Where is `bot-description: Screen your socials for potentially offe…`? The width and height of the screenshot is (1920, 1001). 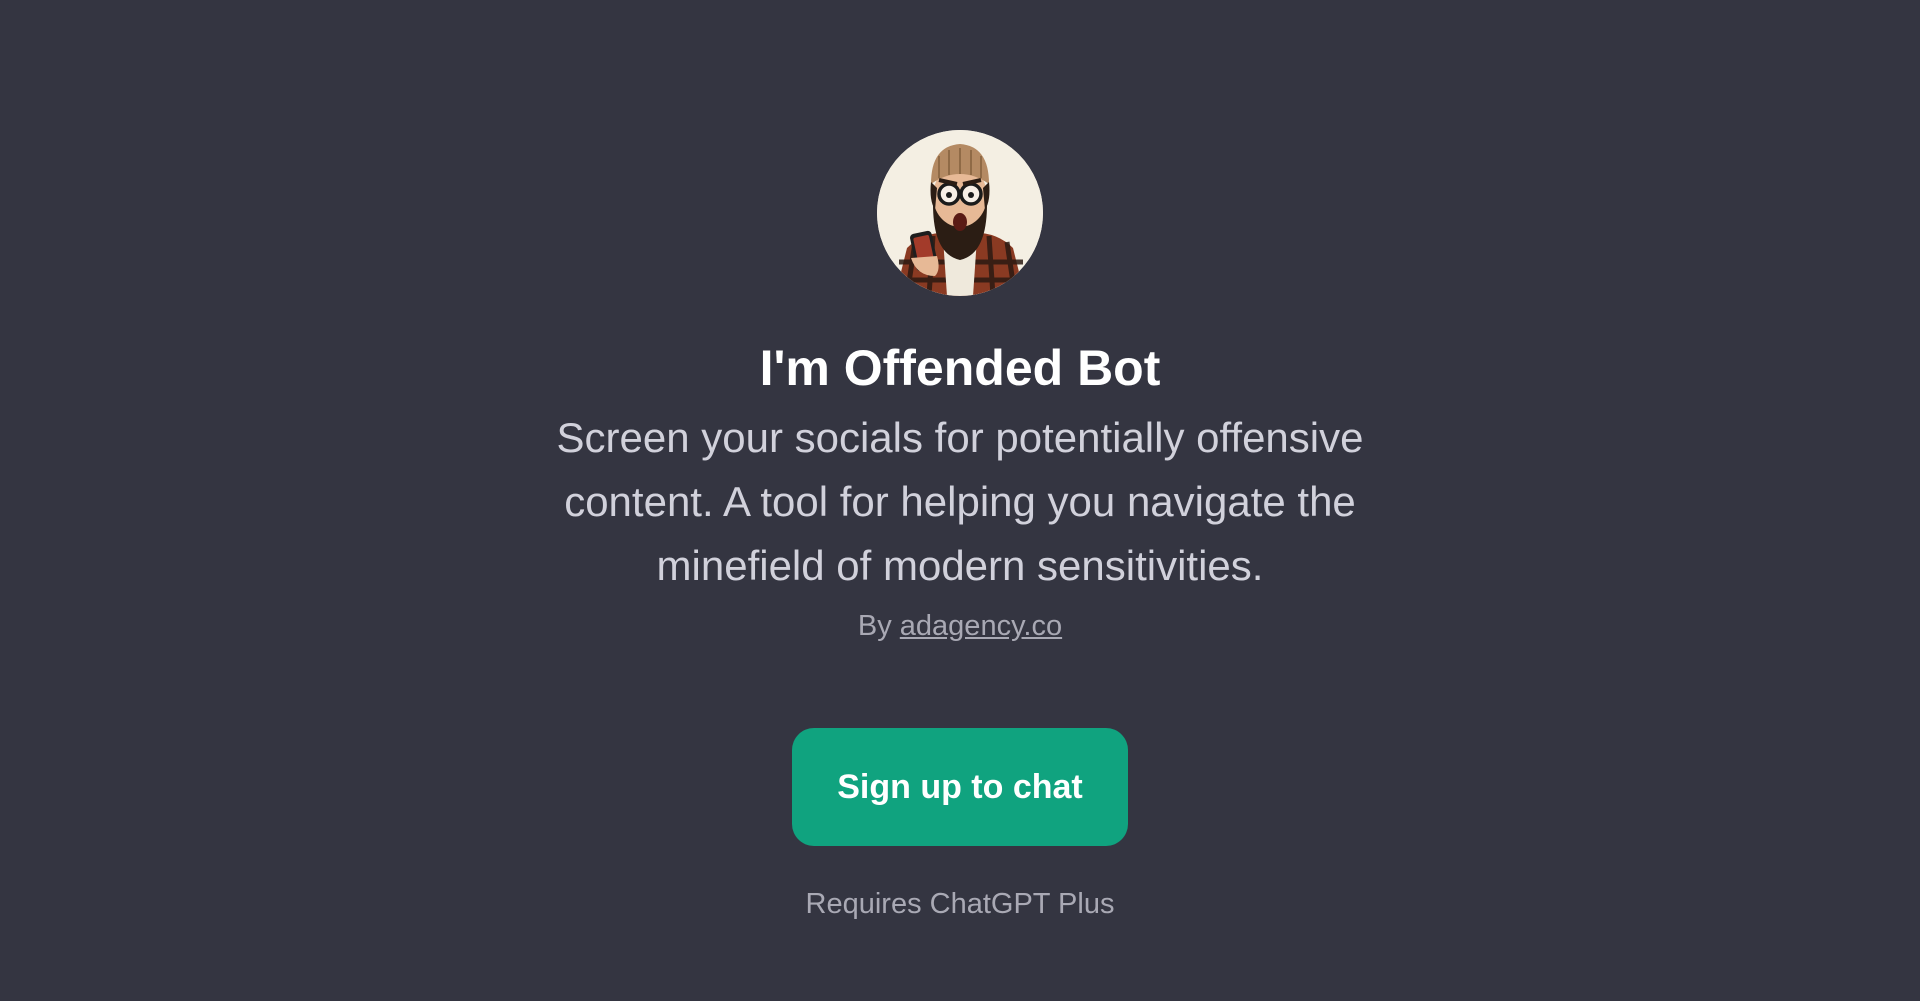 bot-description: Screen your socials for potentially offe… is located at coordinates (960, 501).